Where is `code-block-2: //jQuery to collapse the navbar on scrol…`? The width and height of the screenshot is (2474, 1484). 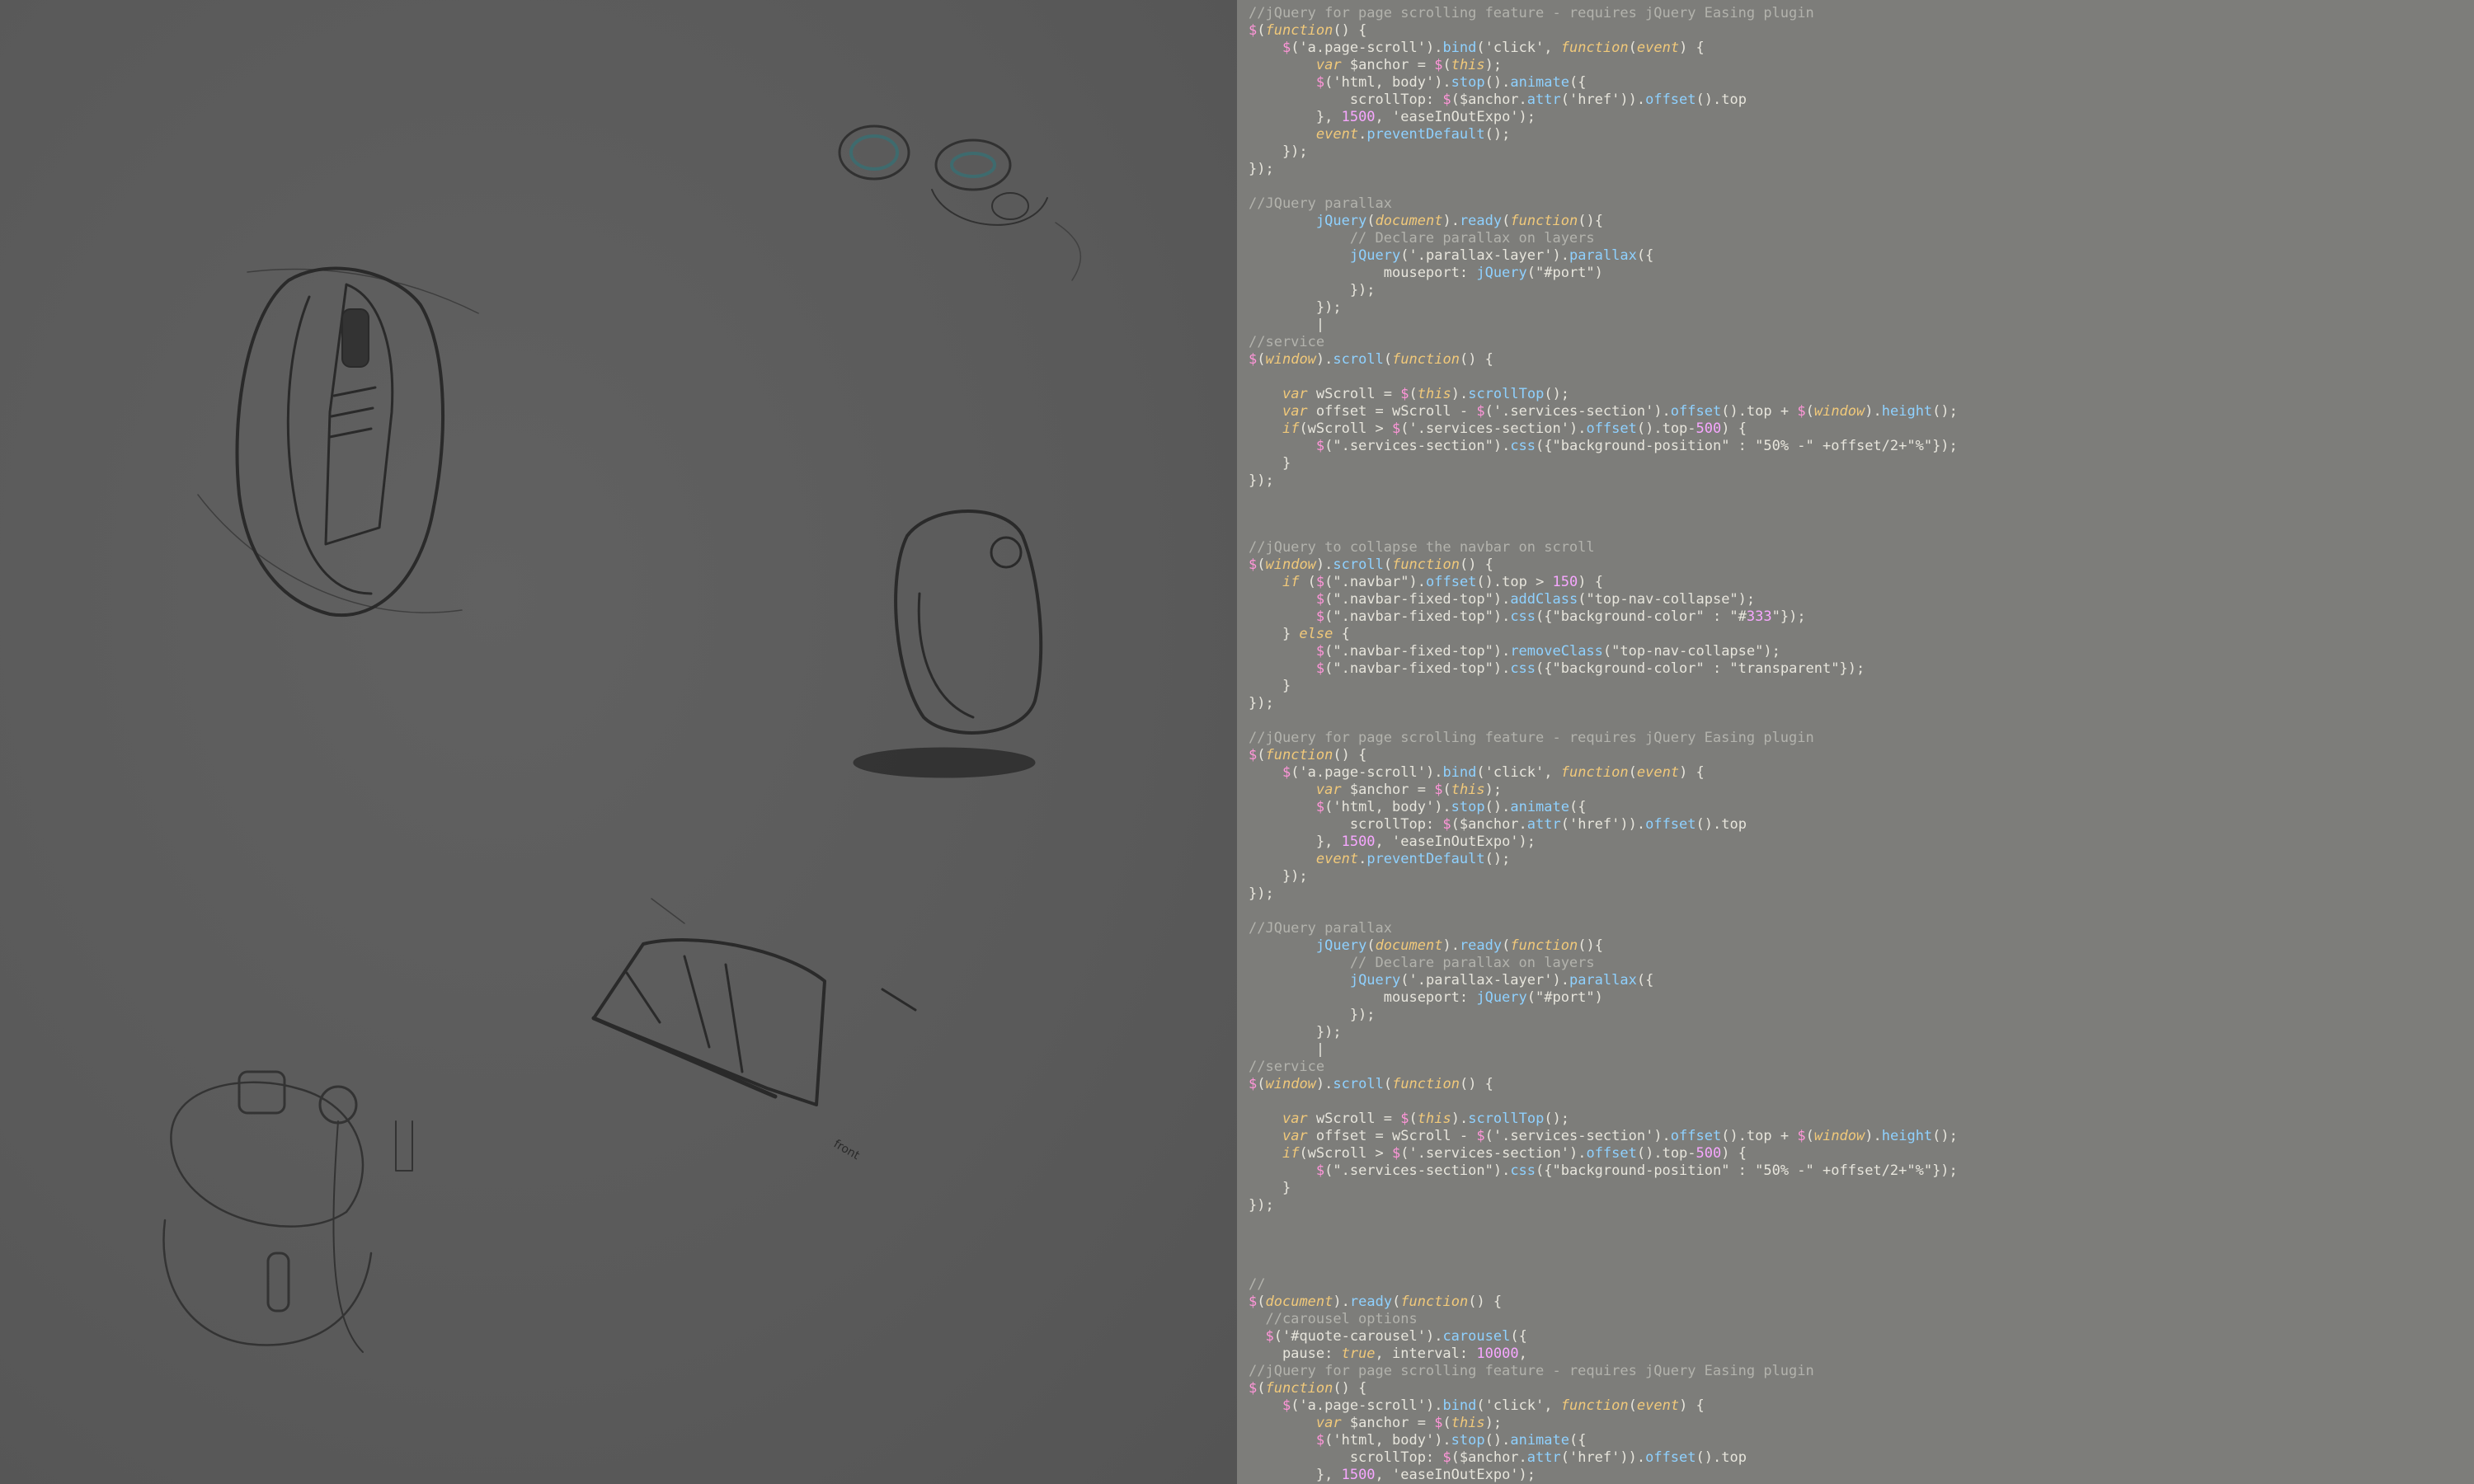
code-block-2: //jQuery to collapse the navbar on scrol… is located at coordinates (1603, 876).